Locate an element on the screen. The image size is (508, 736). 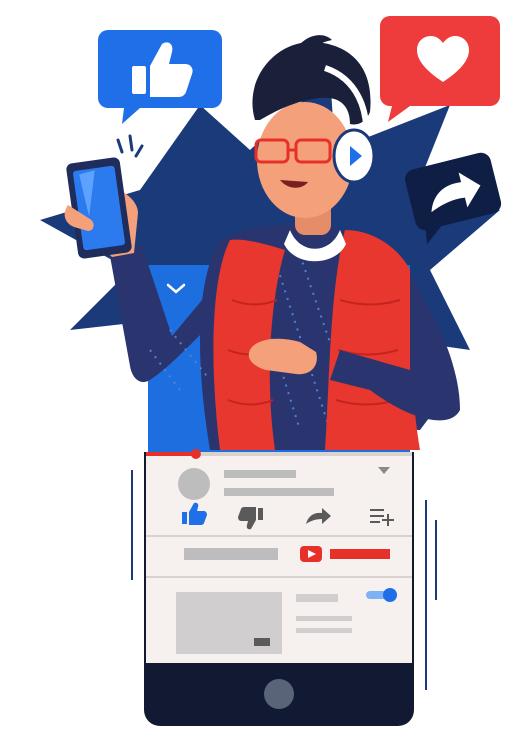
motion-lines is located at coordinates (130, 146).